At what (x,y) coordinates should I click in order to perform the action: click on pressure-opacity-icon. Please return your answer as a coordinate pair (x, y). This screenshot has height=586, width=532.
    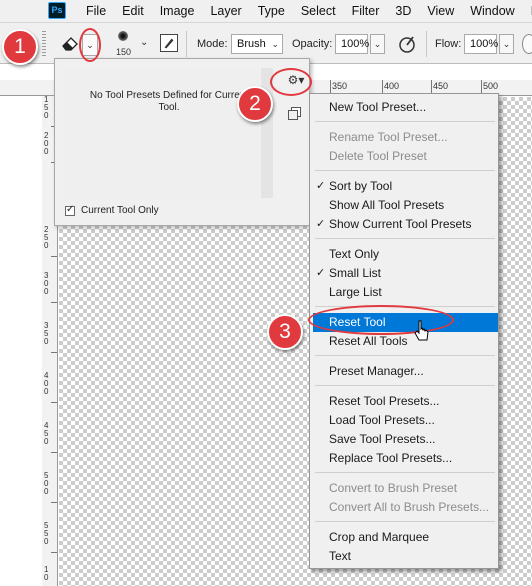
    Looking at the image, I should click on (407, 44).